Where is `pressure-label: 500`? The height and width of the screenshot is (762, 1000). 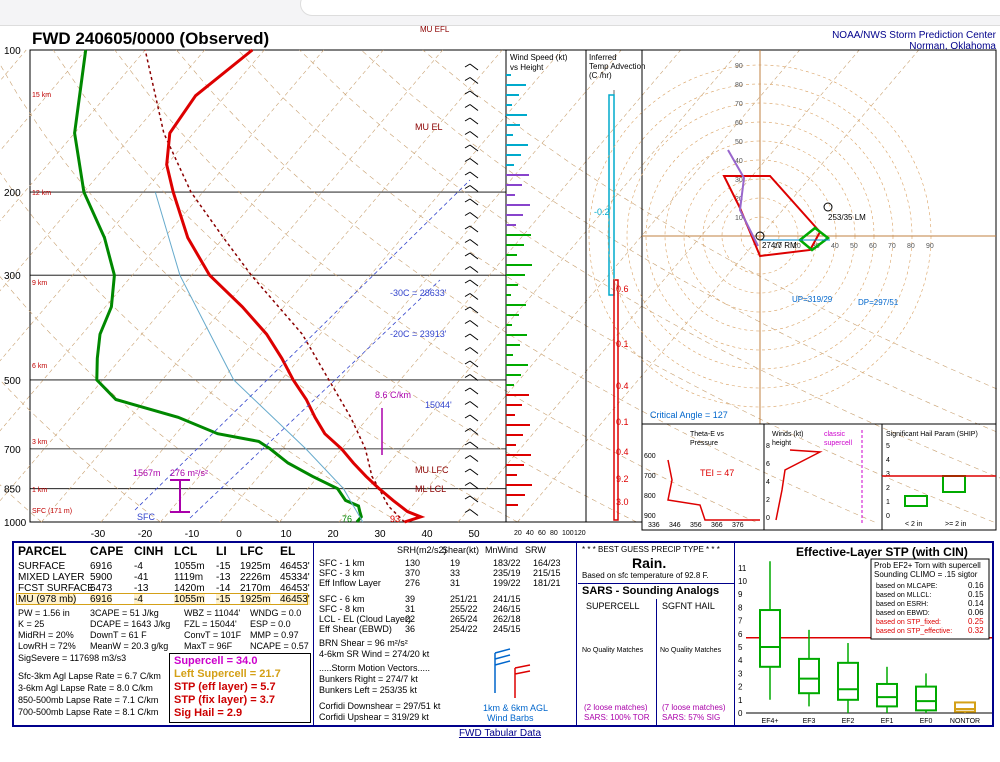 pressure-label: 500 is located at coordinates (12, 381).